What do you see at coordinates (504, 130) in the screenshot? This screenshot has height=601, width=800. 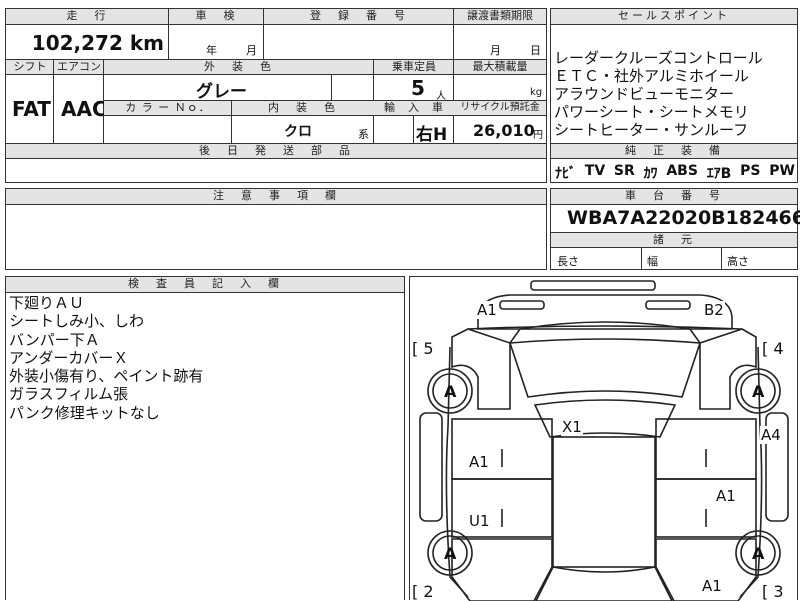 I see `recycle-value: 26,010` at bounding box center [504, 130].